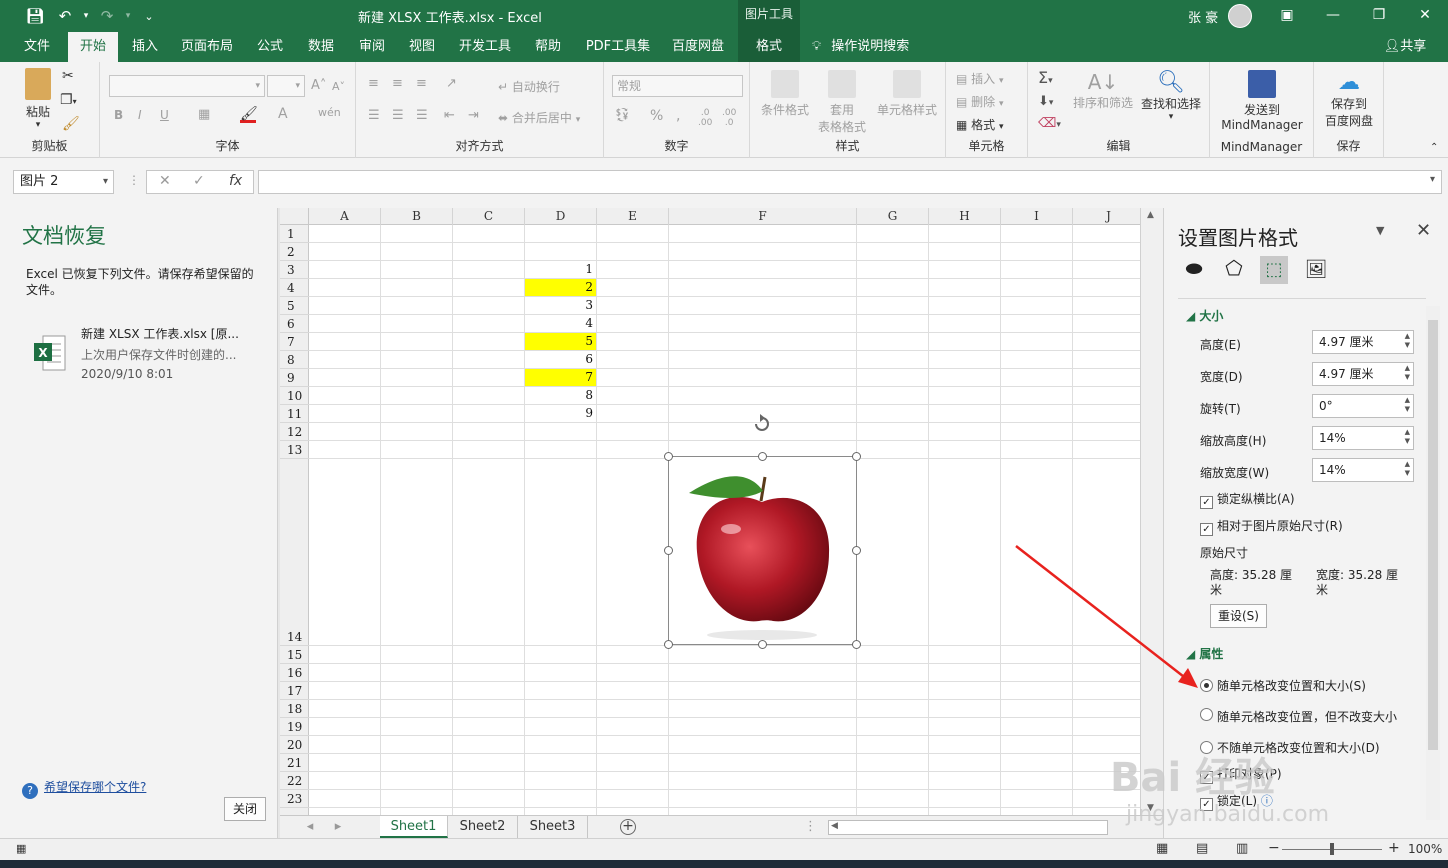 Image resolution: width=1448 pixels, height=868 pixels. I want to click on add-sheet-icon: +, so click(628, 827).